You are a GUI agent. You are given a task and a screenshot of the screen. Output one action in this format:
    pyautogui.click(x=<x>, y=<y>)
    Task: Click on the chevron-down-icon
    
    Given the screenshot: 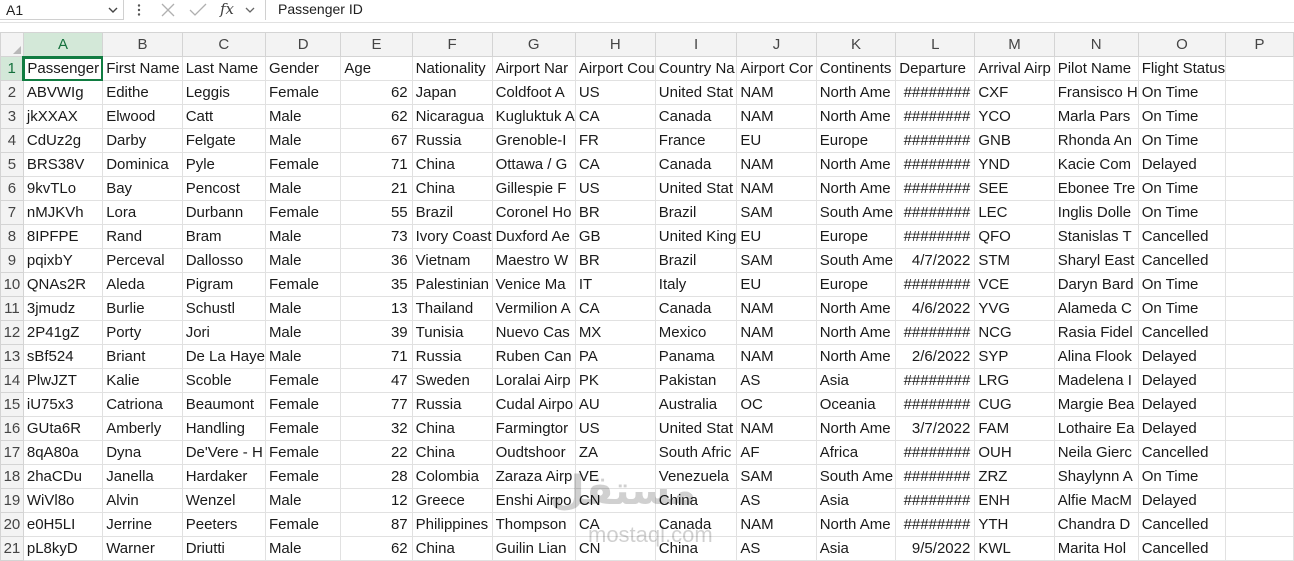 What is the action you would take?
    pyautogui.click(x=250, y=10)
    